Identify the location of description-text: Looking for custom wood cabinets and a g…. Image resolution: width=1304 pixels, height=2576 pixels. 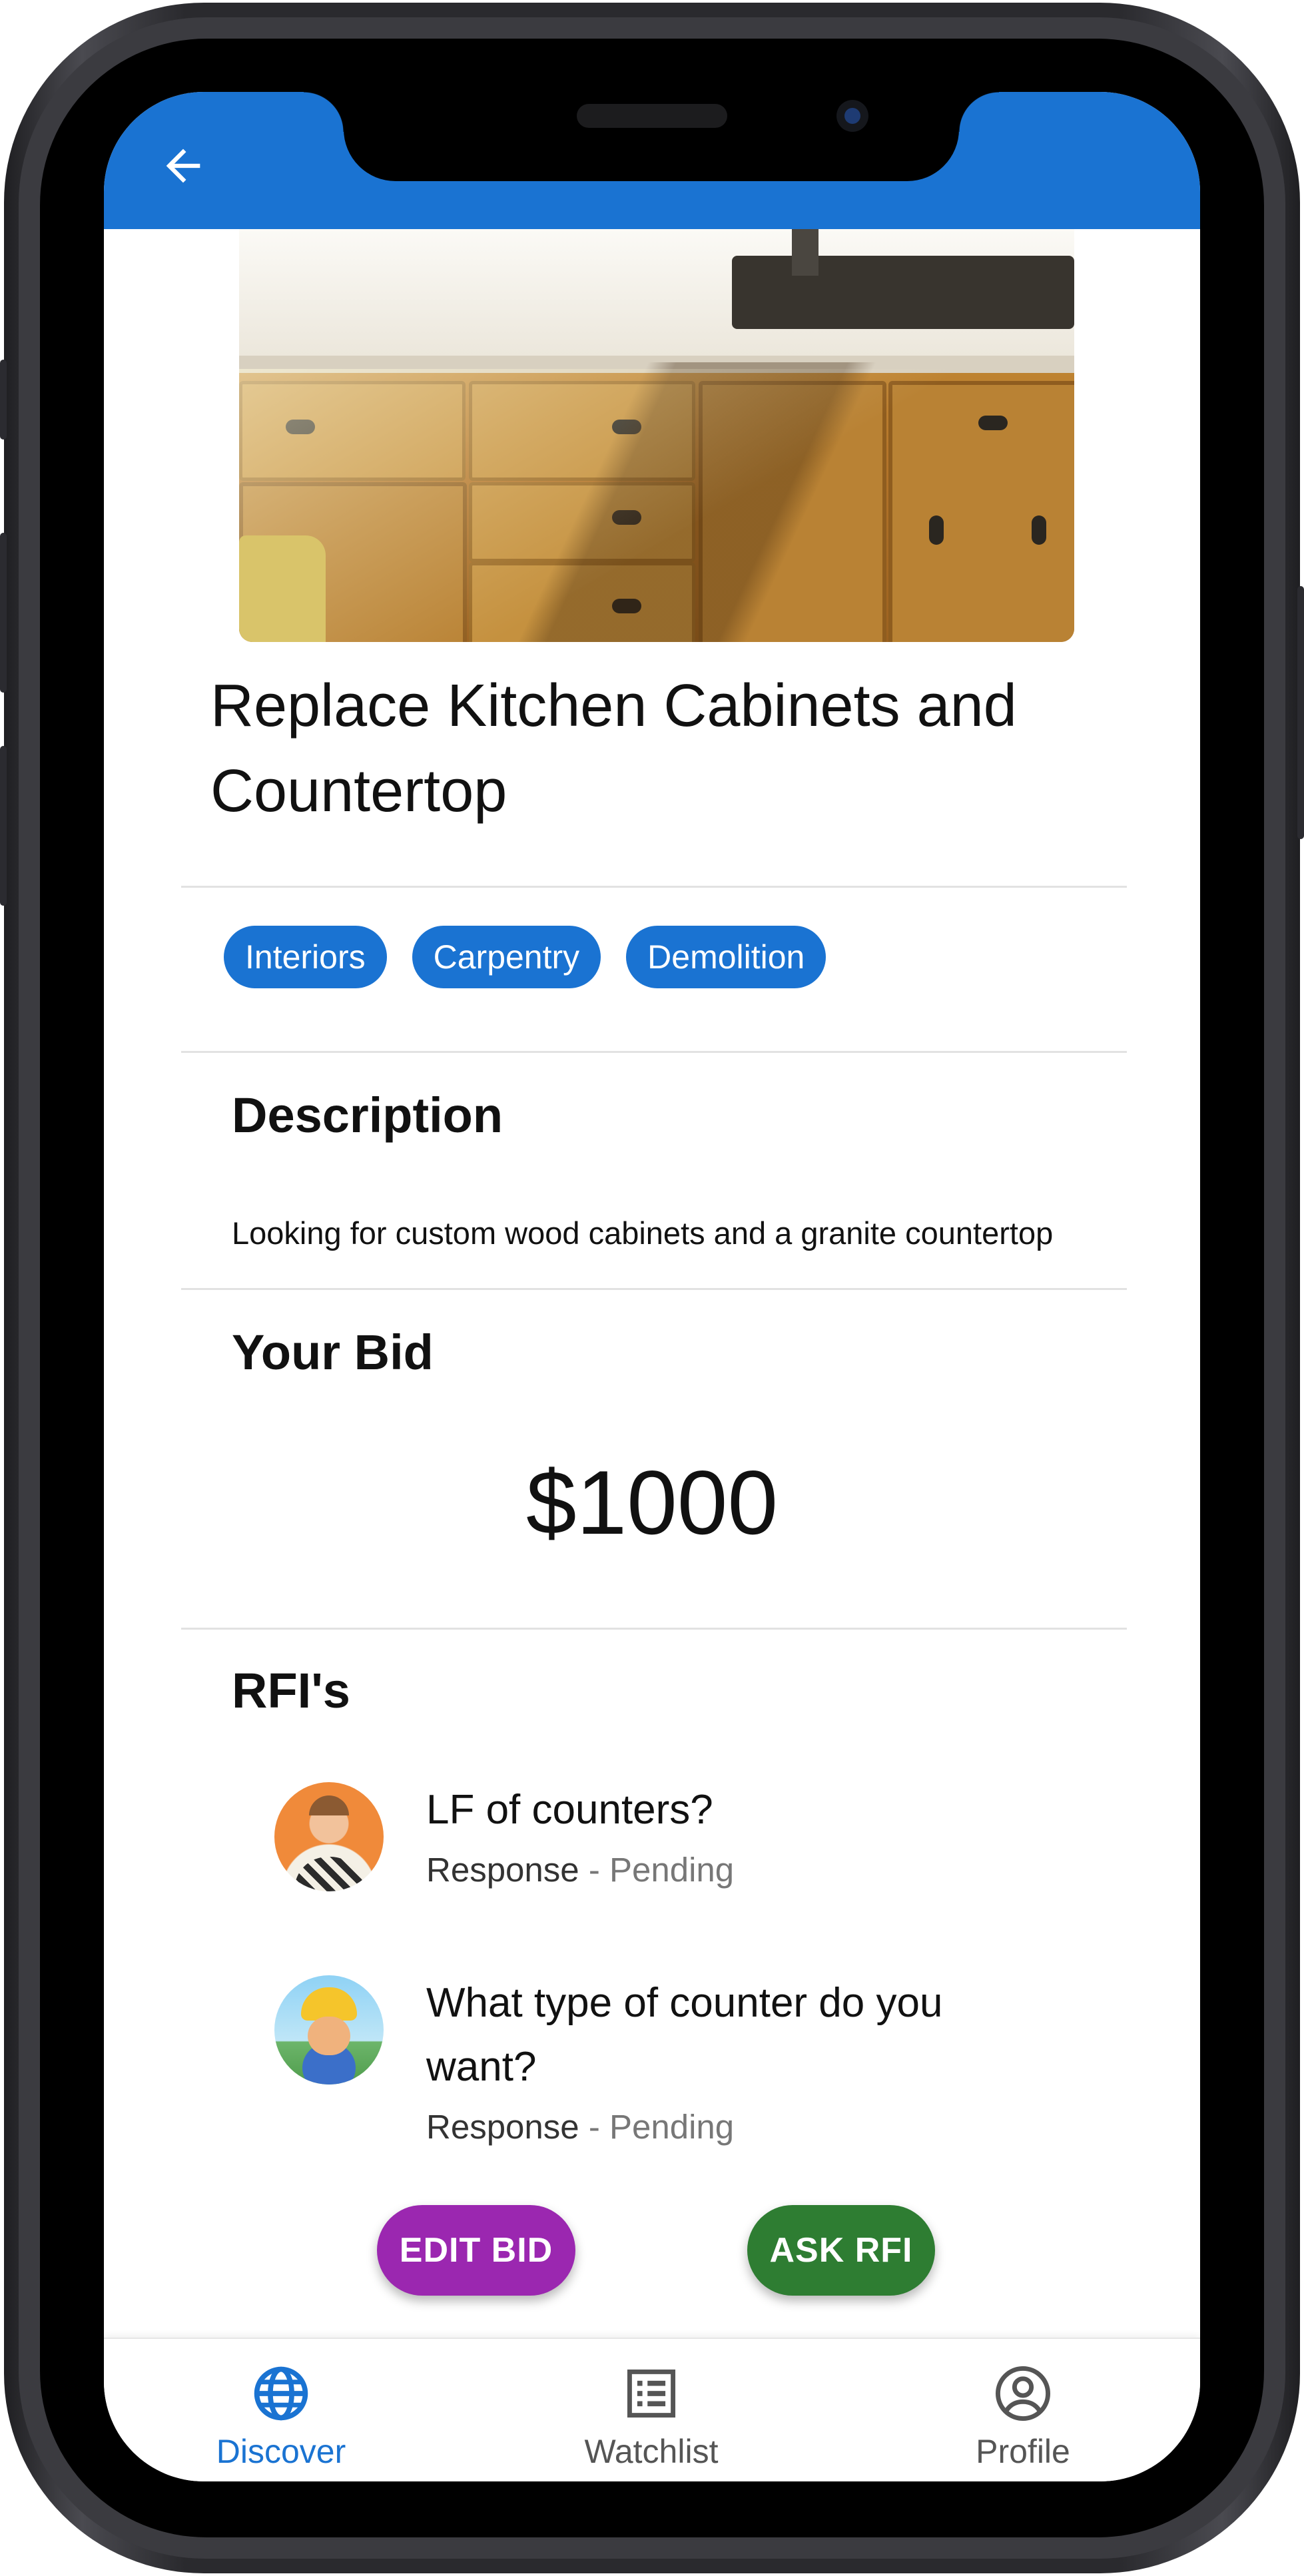
(643, 1233).